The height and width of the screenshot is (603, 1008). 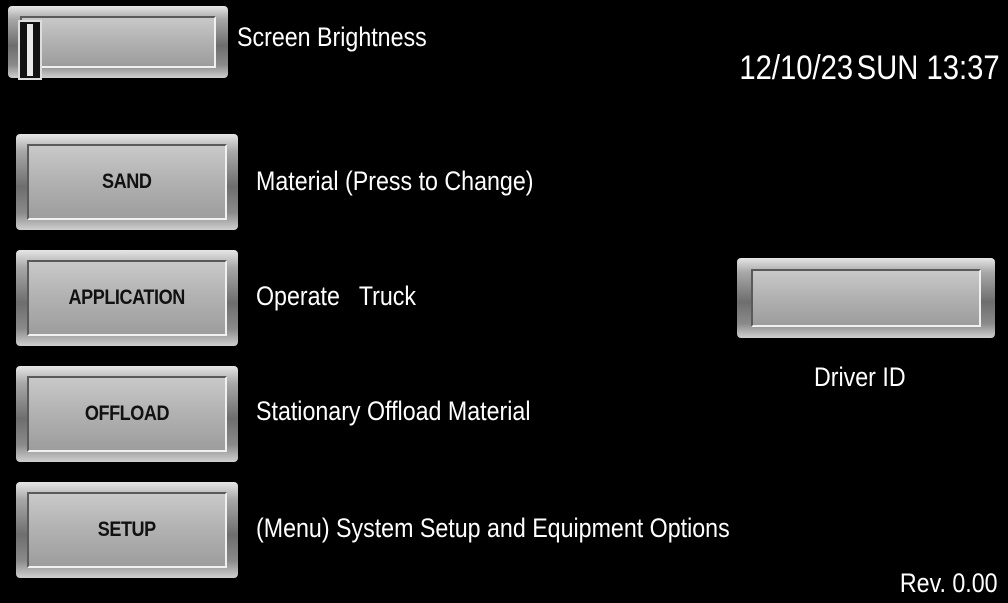 I want to click on offload-button-face: OFFLOAD, so click(x=127, y=414).